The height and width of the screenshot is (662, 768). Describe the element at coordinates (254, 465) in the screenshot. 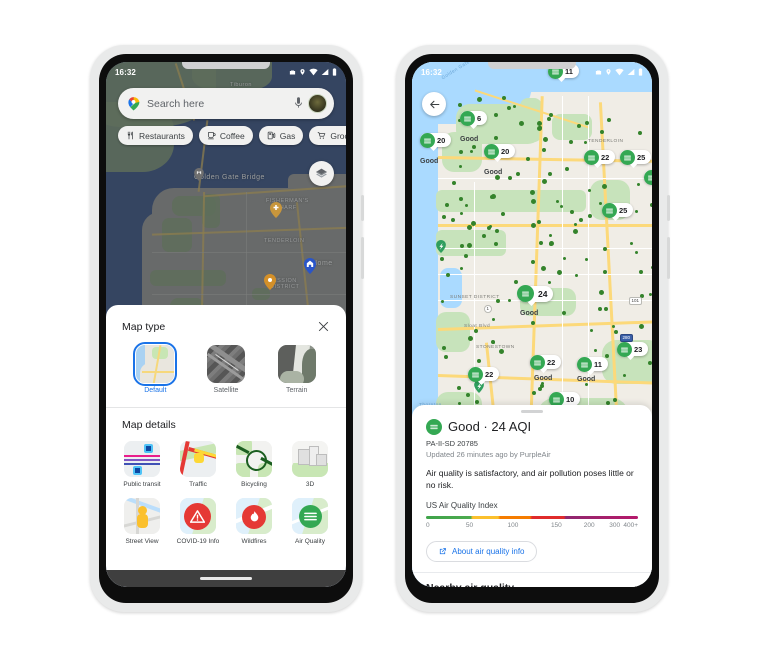

I see `map-detail-bicycling: Bicycling` at that location.